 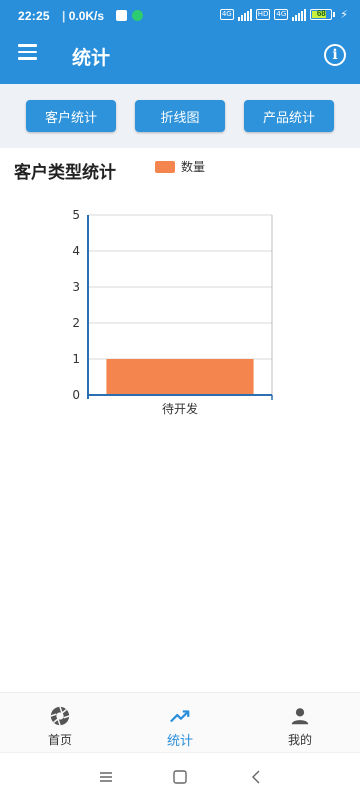 I want to click on nav-item-home: 首页, so click(x=60, y=723).